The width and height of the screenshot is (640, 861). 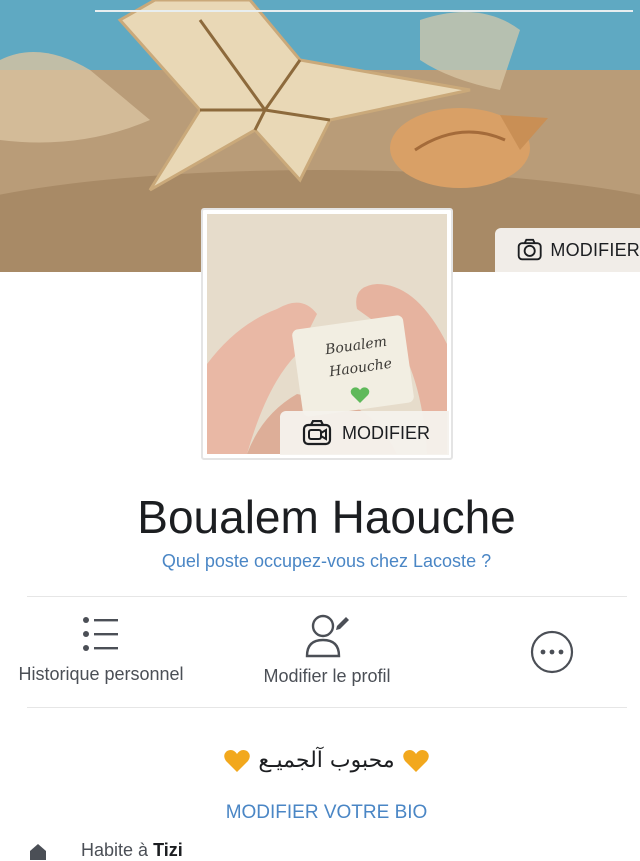 I want to click on history-action: Historique personnel, so click(x=101, y=648).